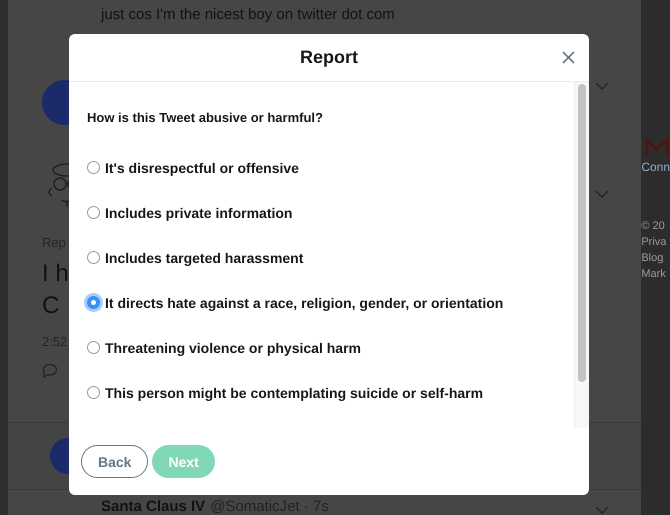 The height and width of the screenshot is (515, 670). Describe the element at coordinates (653, 242) in the screenshot. I see `footer-link: Priva` at that location.